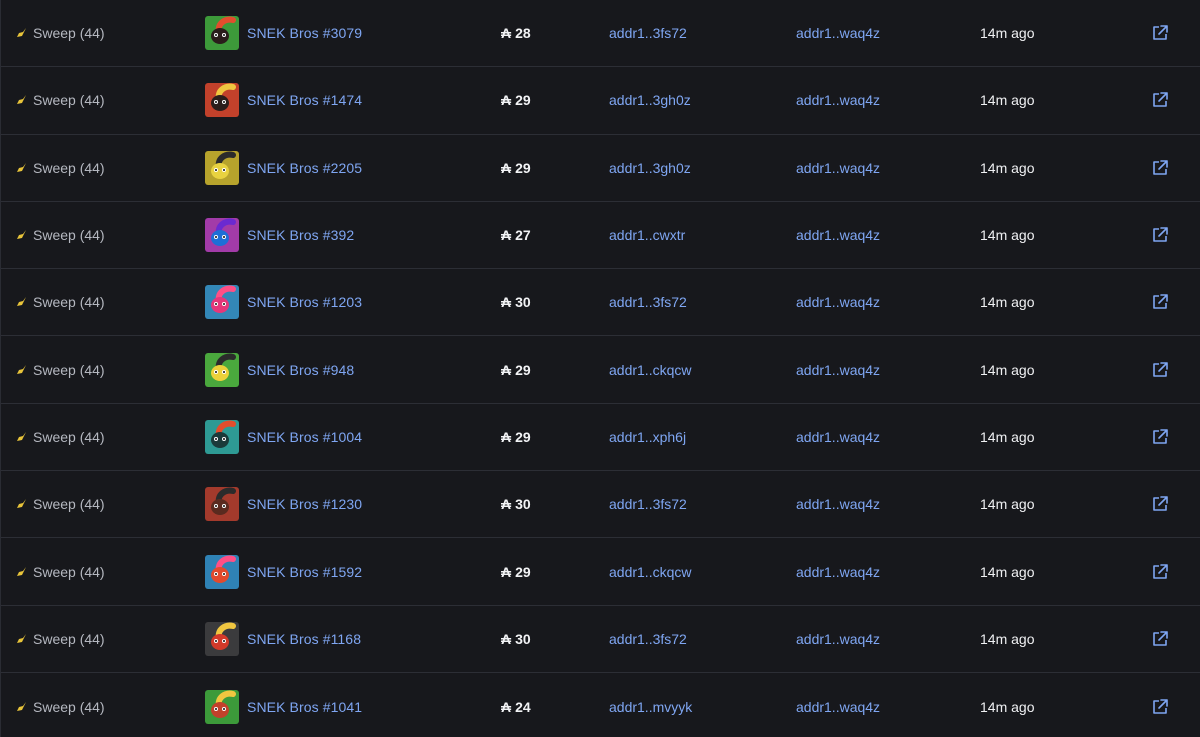 The width and height of the screenshot is (1200, 737). What do you see at coordinates (304, 572) in the screenshot?
I see `nft-name-link: SNEK Bros #1592` at bounding box center [304, 572].